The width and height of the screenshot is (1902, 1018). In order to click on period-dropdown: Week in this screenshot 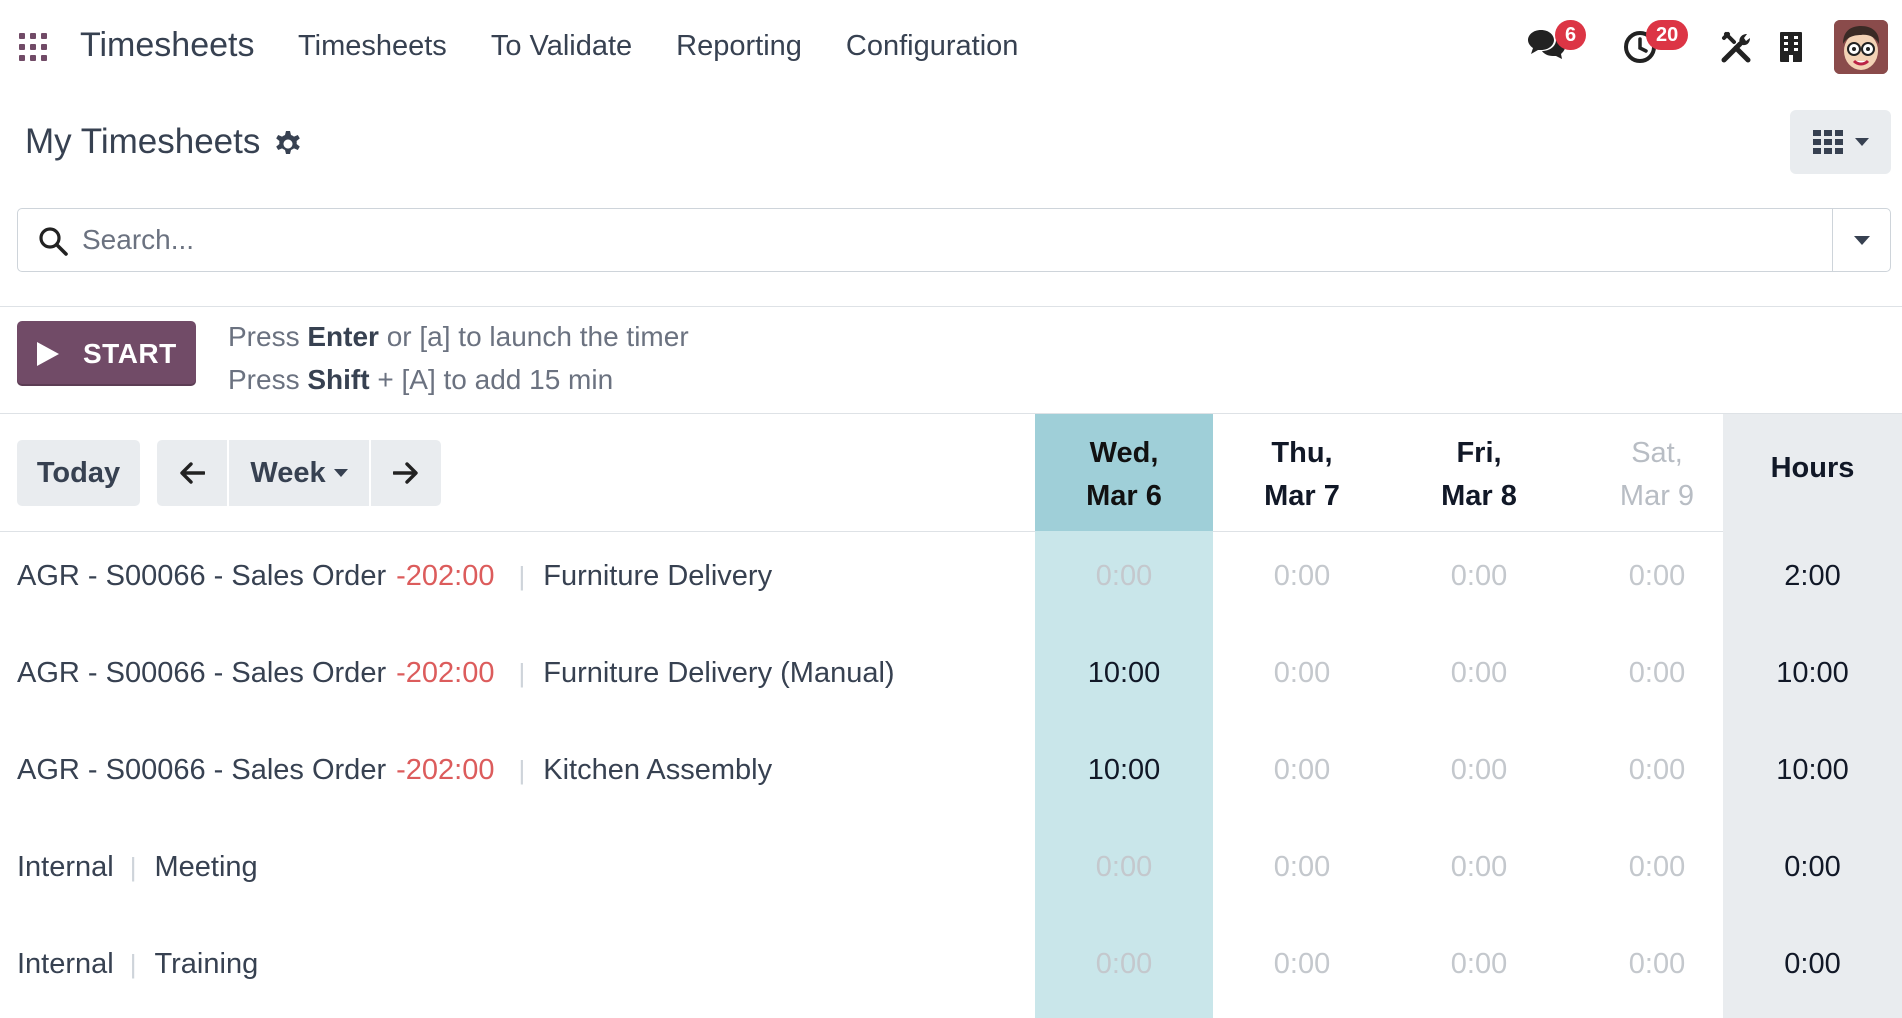, I will do `click(299, 473)`.